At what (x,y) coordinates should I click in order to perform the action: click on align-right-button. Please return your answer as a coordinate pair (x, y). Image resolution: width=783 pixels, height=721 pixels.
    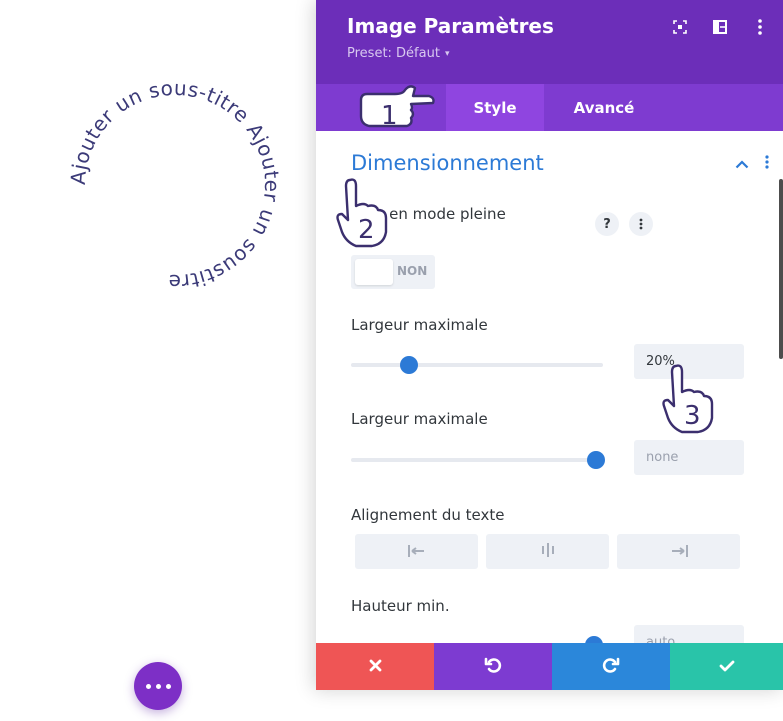
    Looking at the image, I should click on (678, 551).